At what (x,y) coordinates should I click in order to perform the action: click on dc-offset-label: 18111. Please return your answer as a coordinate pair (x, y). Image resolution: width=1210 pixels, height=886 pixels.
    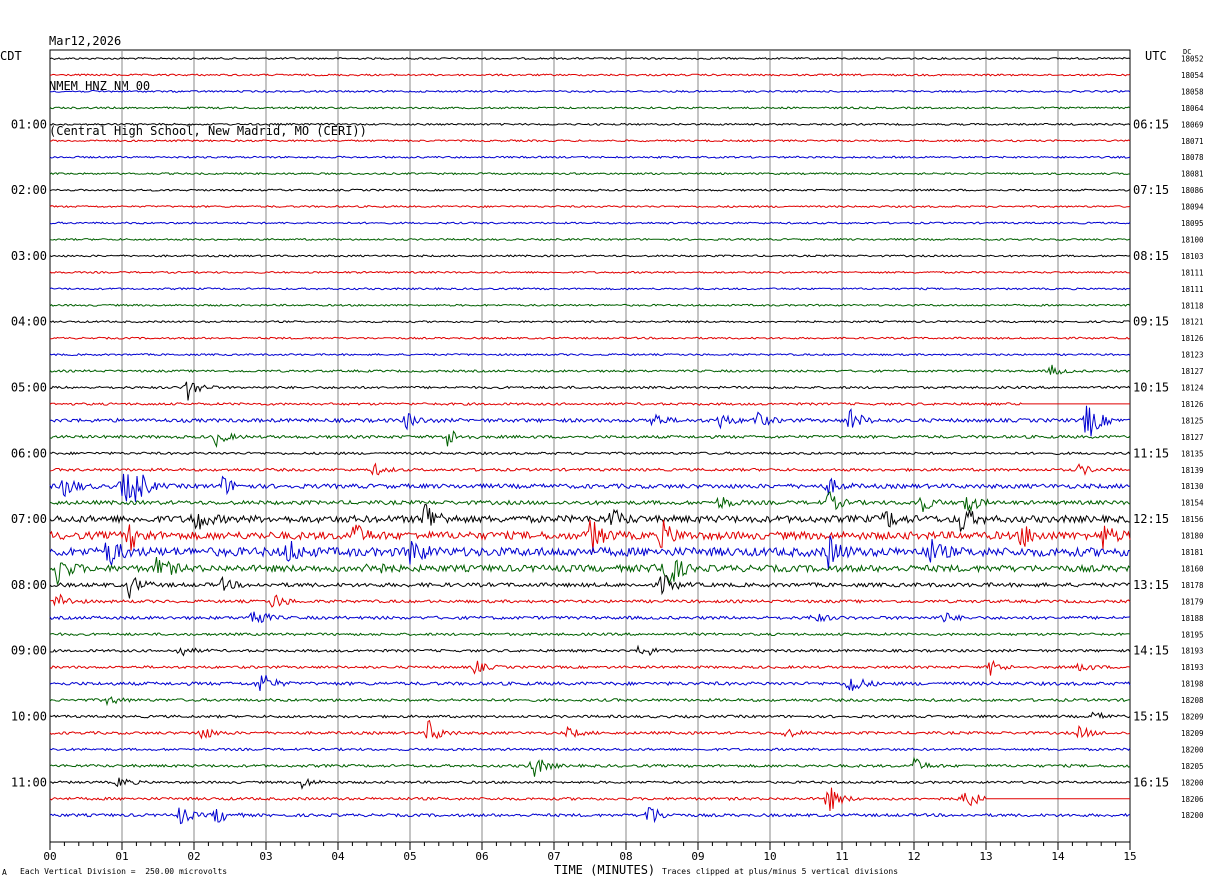
    Looking at the image, I should click on (1192, 289).